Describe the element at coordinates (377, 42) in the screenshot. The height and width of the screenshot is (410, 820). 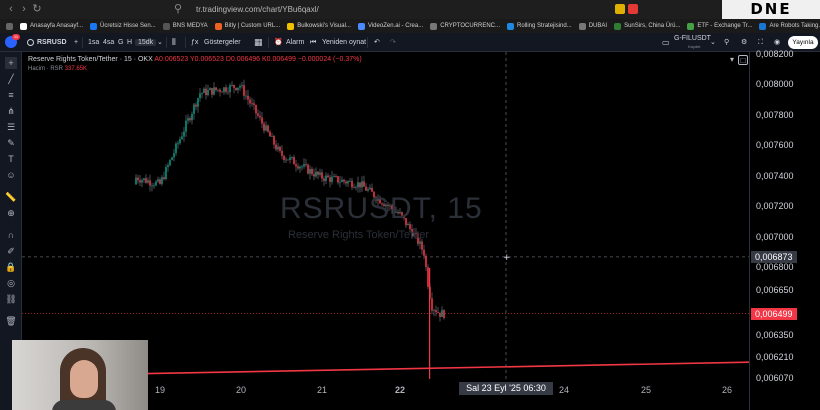
I see `undo-icon: ↶` at that location.